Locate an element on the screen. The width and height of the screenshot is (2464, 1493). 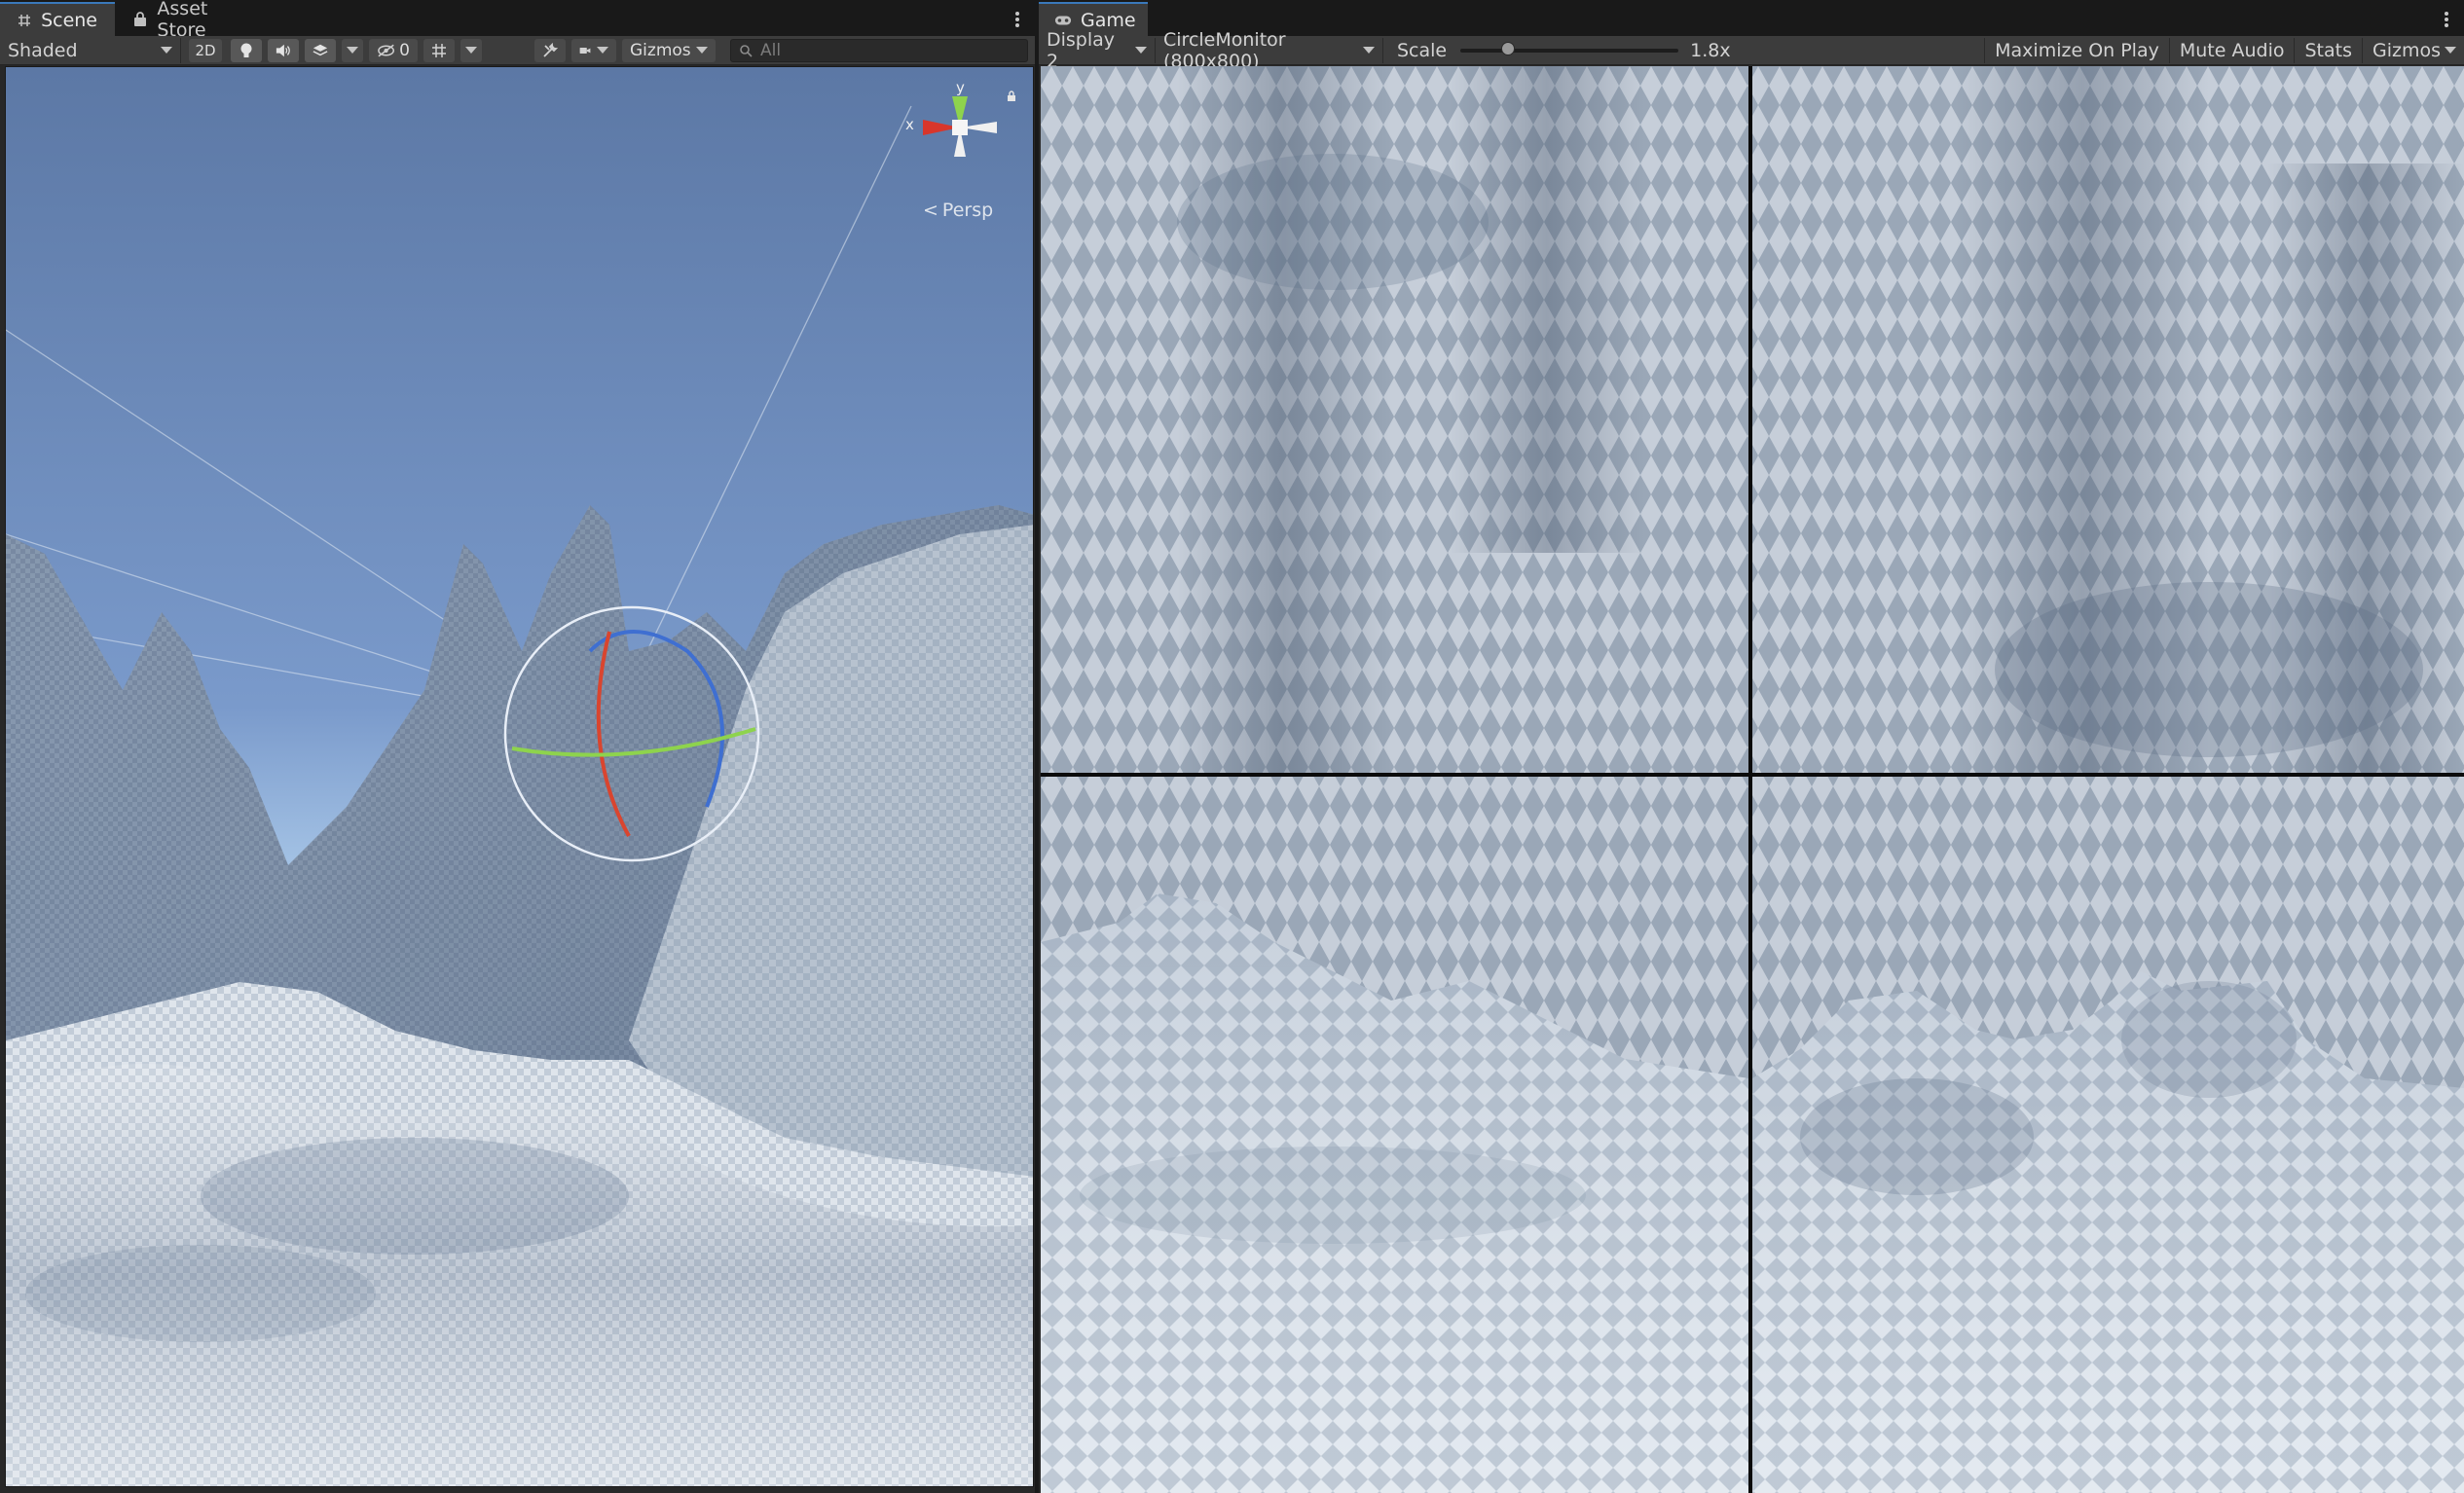
lighting-toggle is located at coordinates (247, 50).